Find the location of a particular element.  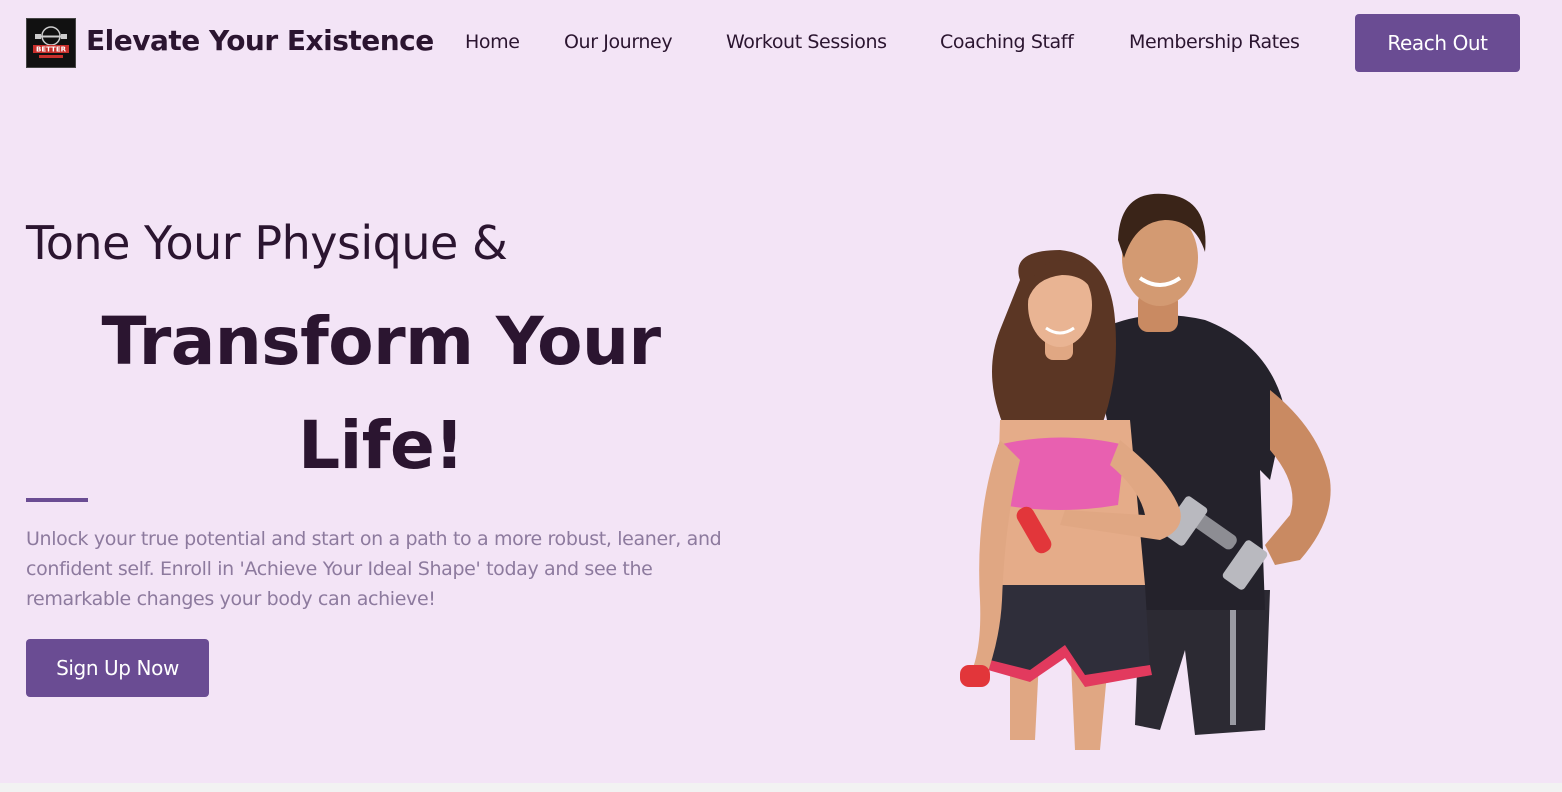

gym-badge-icon: BETTER is located at coordinates (51, 43).